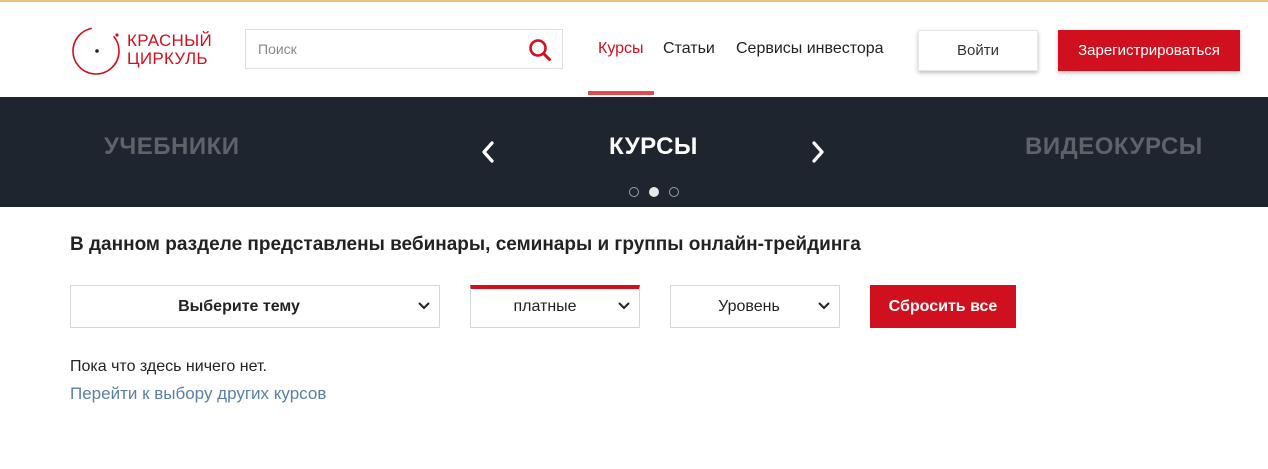 Image resolution: width=1268 pixels, height=469 pixels. Describe the element at coordinates (943, 306) in the screenshot. I see `reset-filters-button: Сбросить все` at that location.